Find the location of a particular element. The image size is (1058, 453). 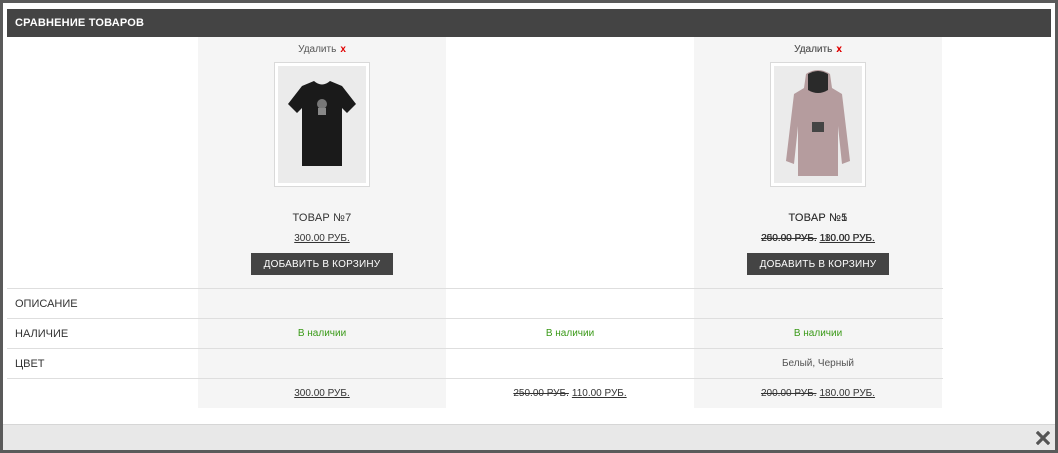

black-tshirt-icon is located at coordinates (322, 123).